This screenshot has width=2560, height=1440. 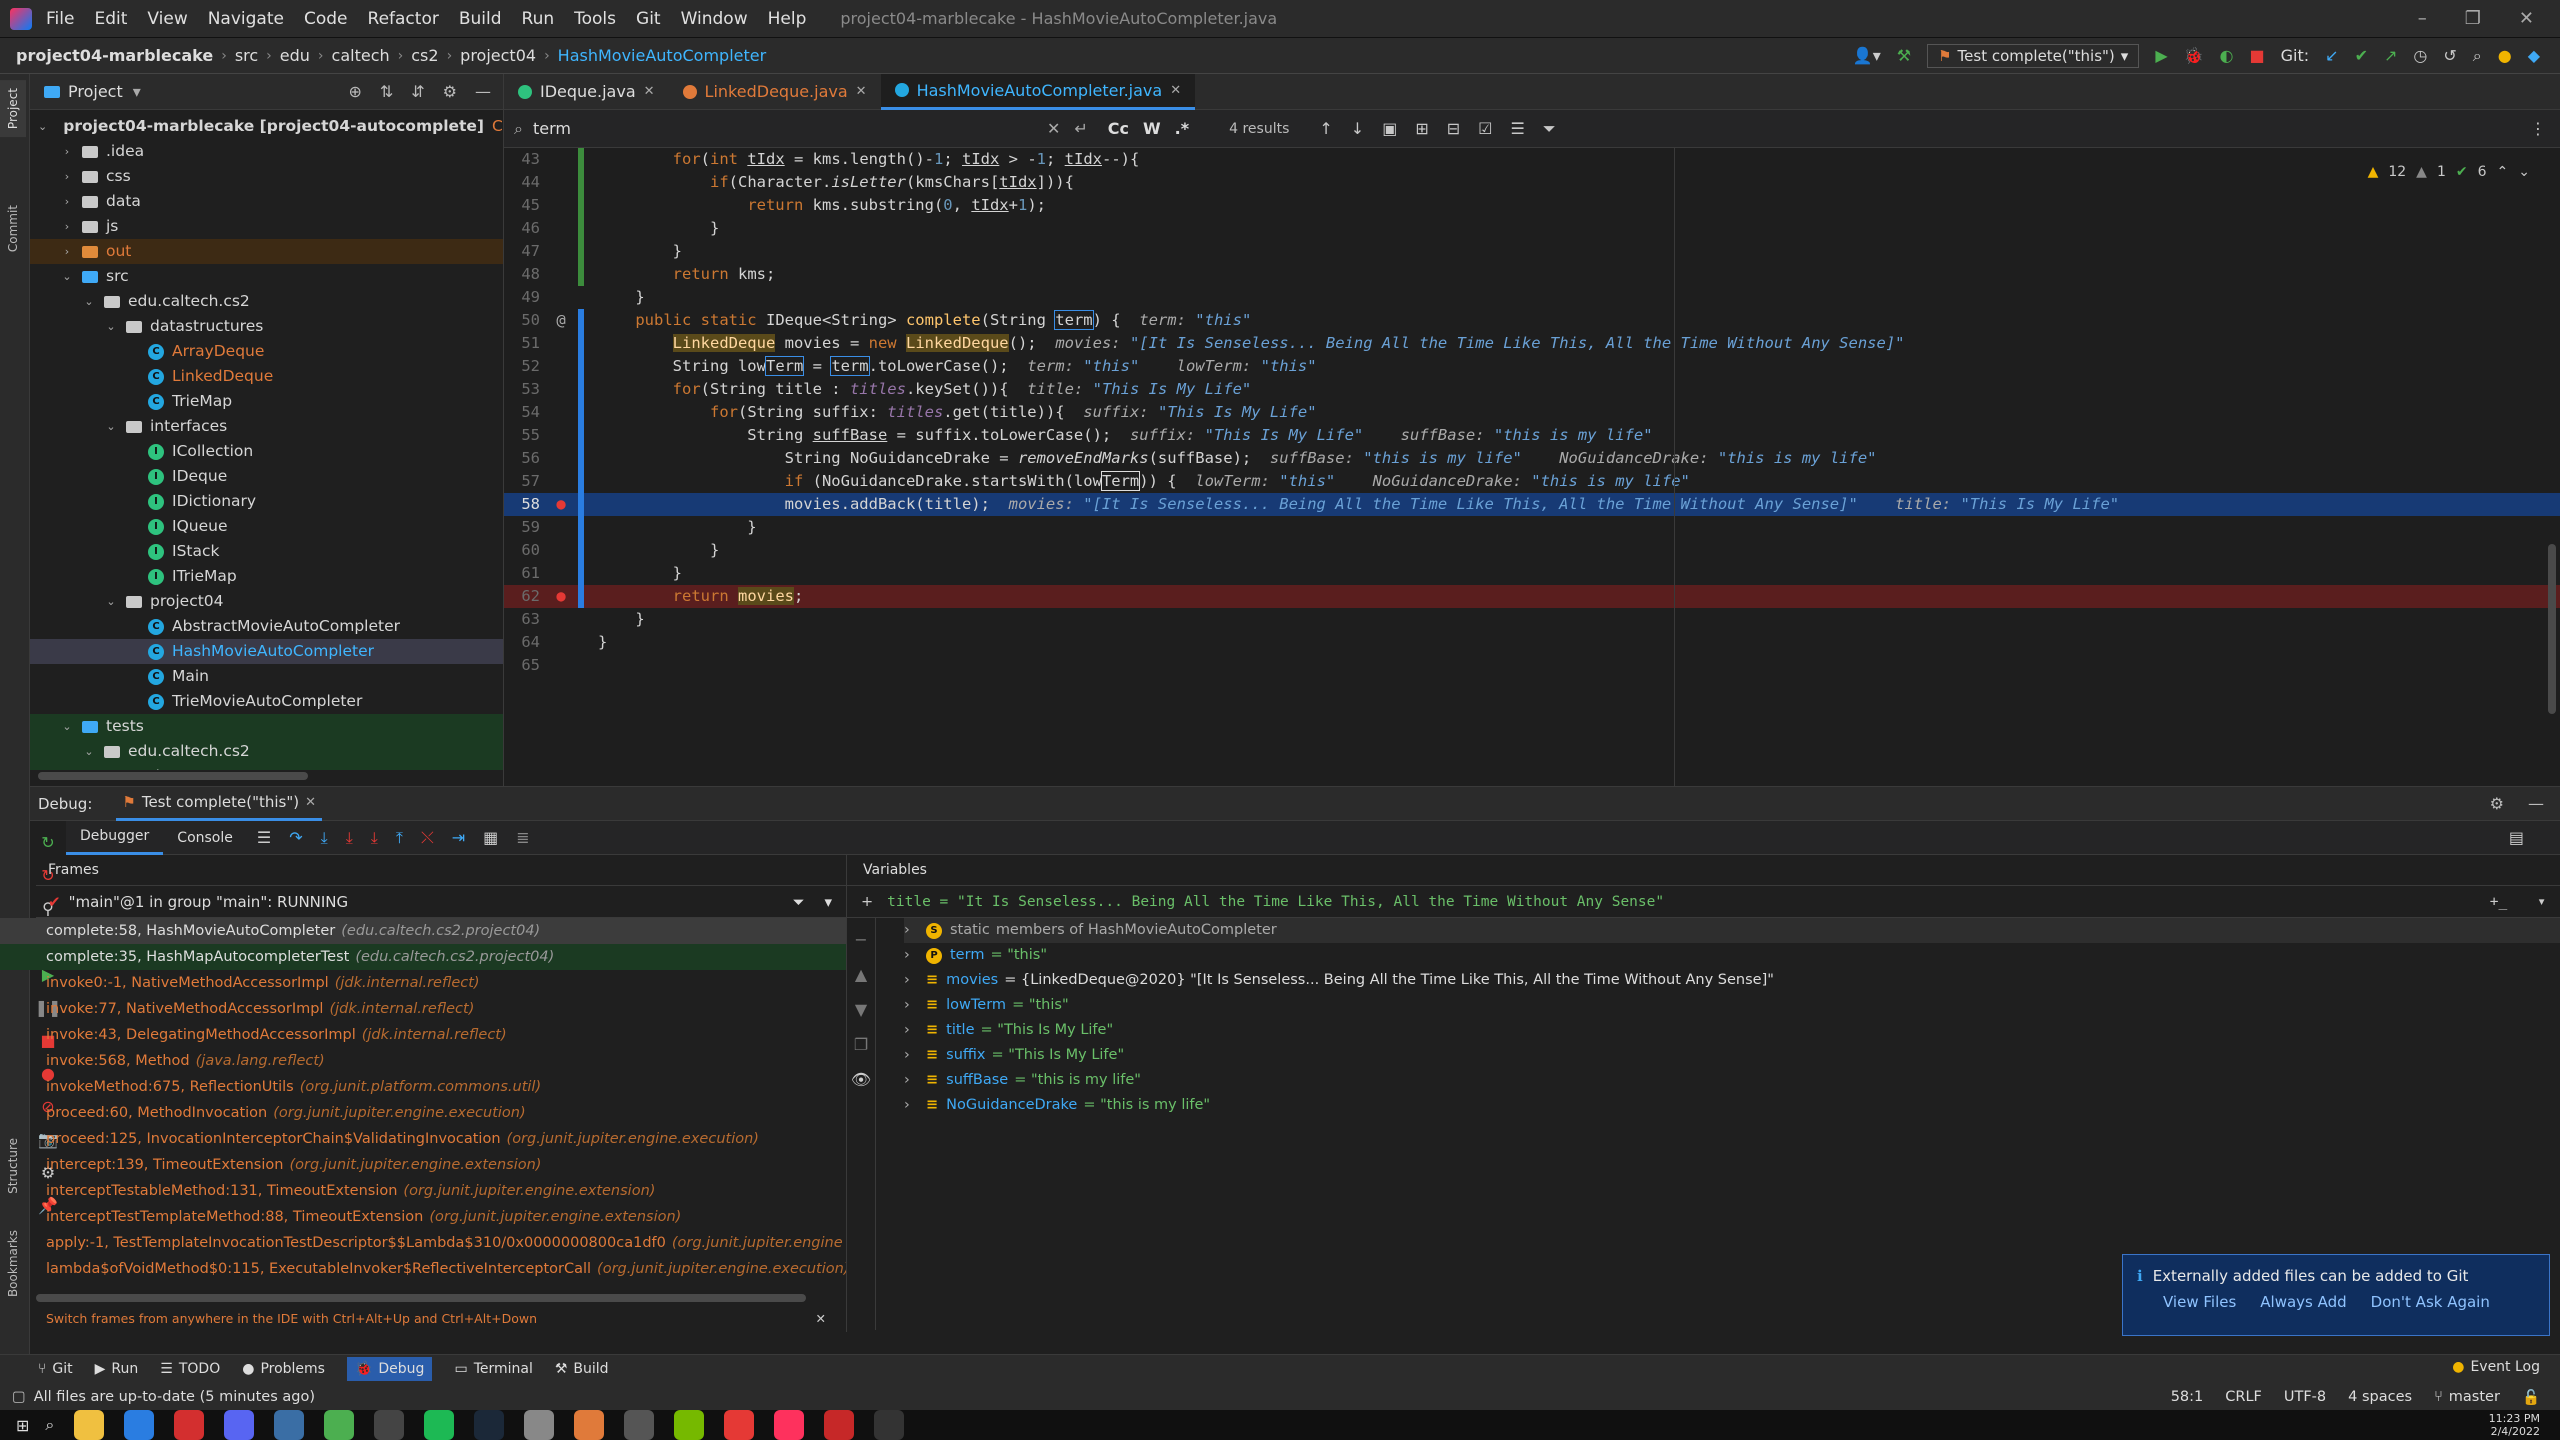 I want to click on coverage-icon: ◐, so click(x=2227, y=55).